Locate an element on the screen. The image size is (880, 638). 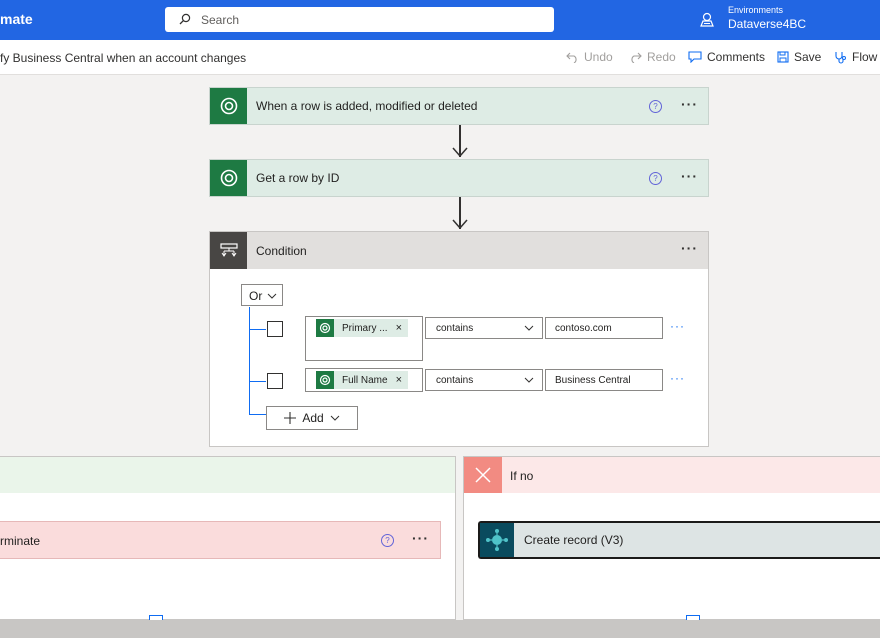
business-central-icon is located at coordinates (497, 540).